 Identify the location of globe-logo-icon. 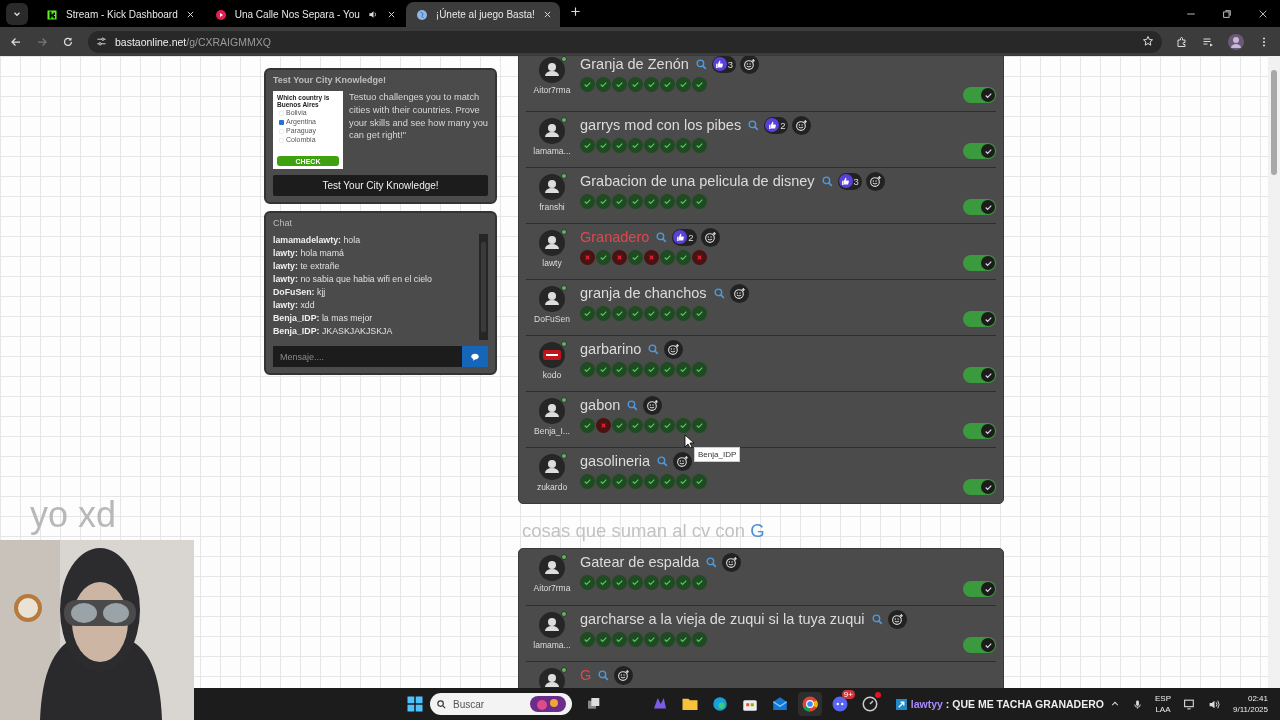
(421, 14).